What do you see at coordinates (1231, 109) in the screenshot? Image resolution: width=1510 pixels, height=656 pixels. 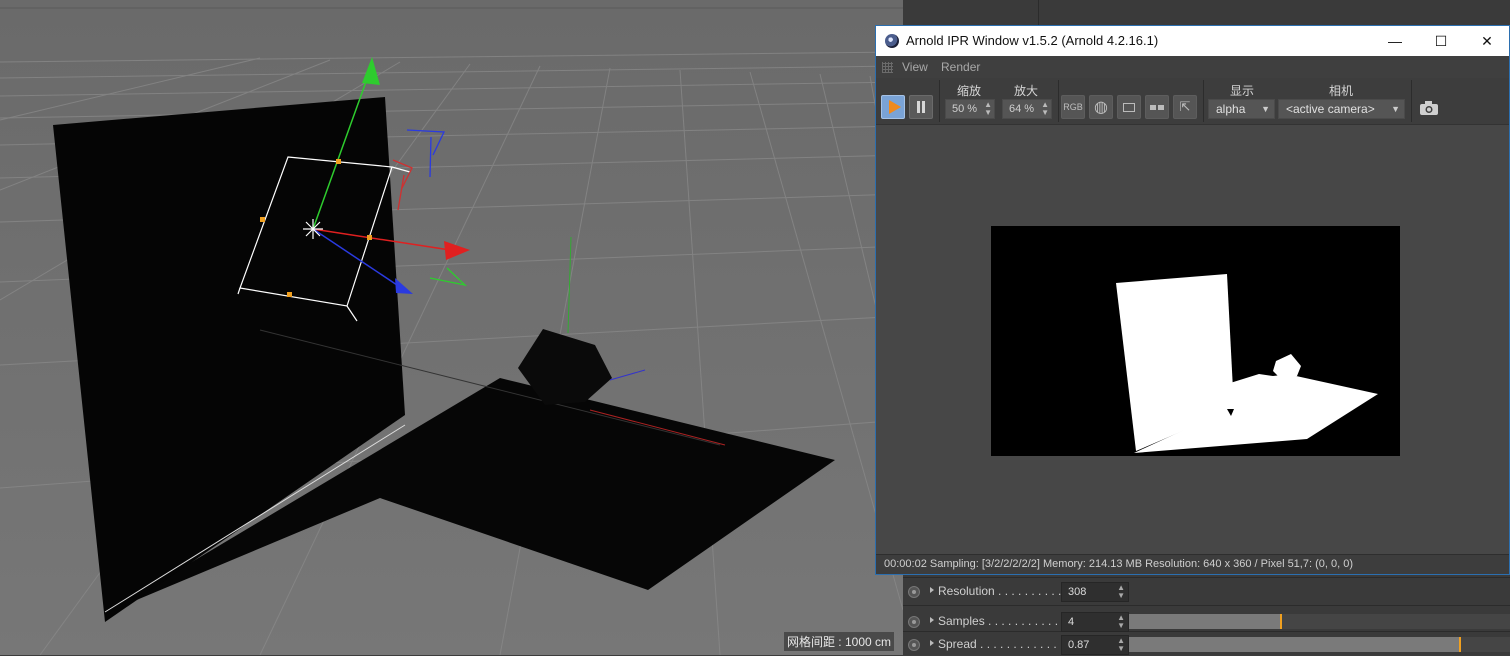 I see `display-value: alpha` at bounding box center [1231, 109].